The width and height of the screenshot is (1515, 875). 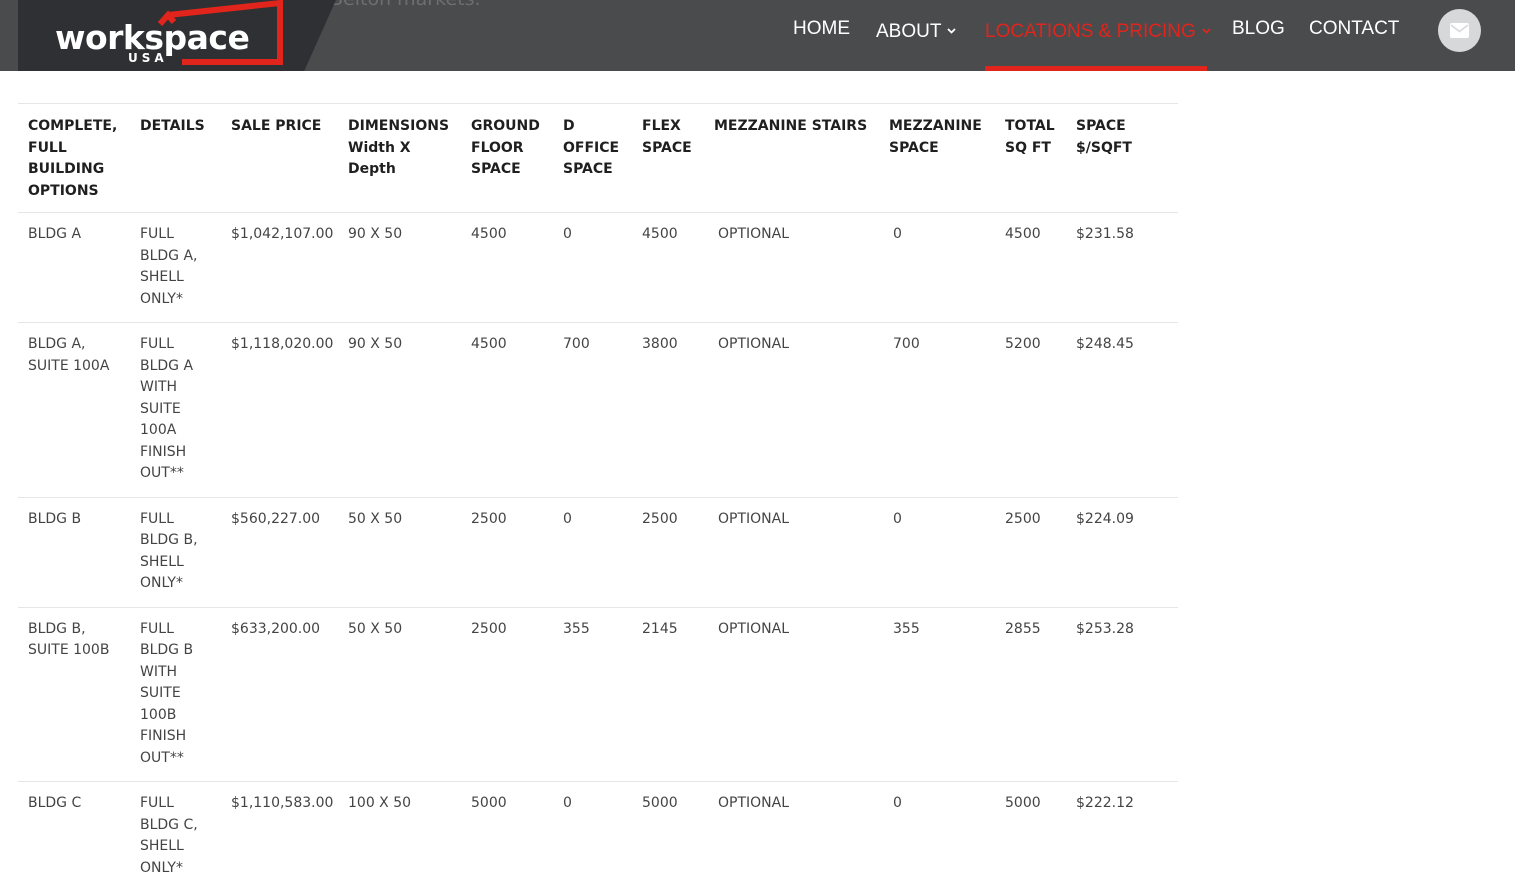 What do you see at coordinates (279, 410) in the screenshot?
I see `table-cell: $1,118,020.00` at bounding box center [279, 410].